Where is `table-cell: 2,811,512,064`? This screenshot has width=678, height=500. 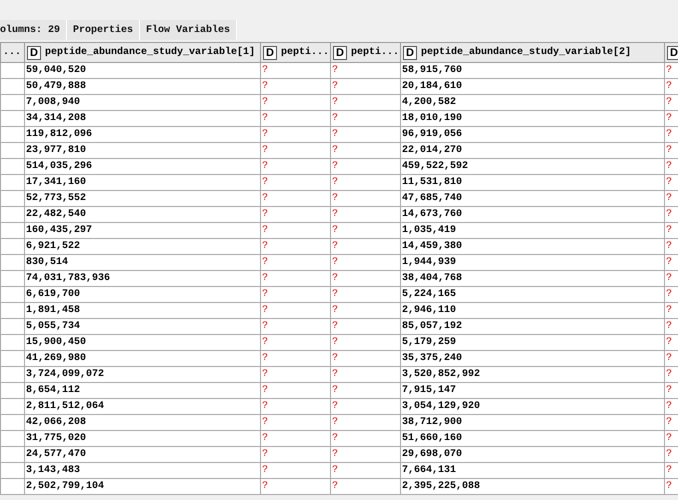
table-cell: 2,811,512,064 is located at coordinates (65, 406).